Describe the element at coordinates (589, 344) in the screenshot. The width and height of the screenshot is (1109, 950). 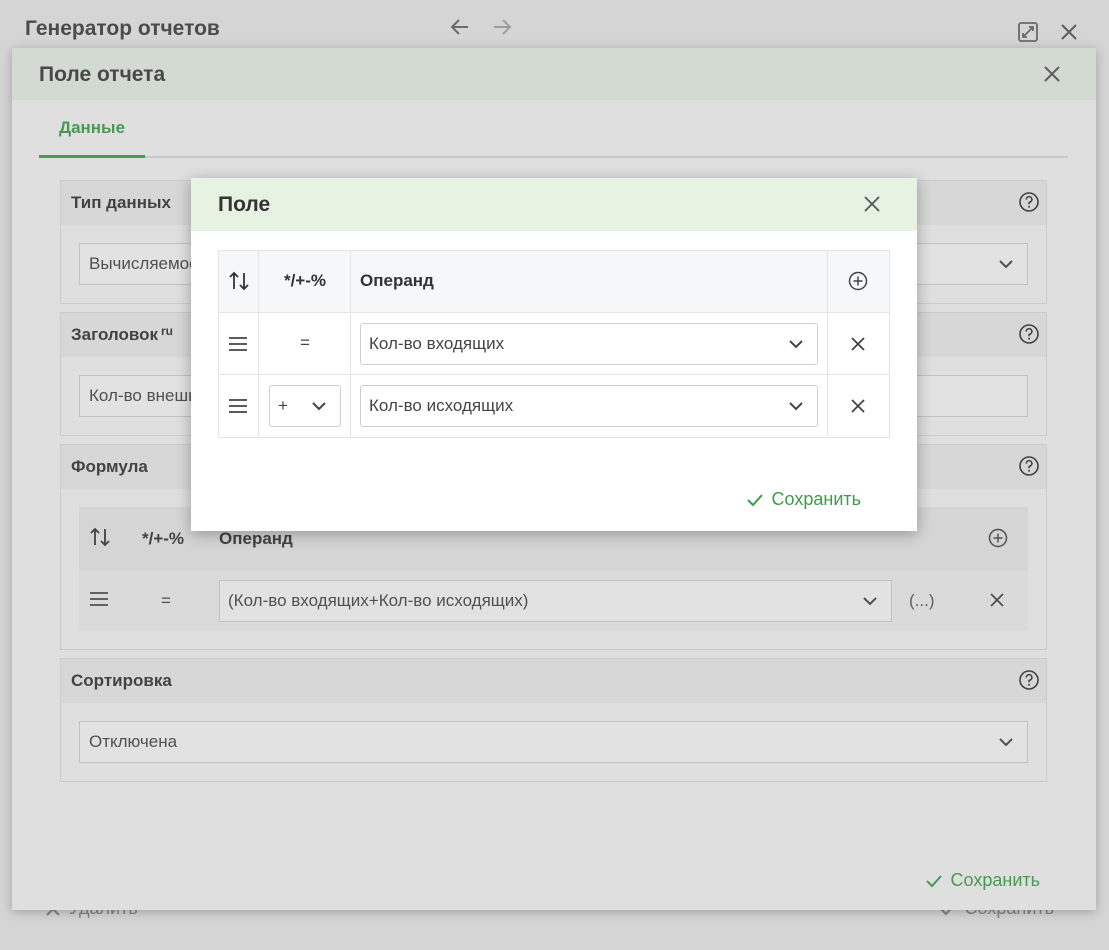
I see `operand-select: Кол-во входящих` at that location.